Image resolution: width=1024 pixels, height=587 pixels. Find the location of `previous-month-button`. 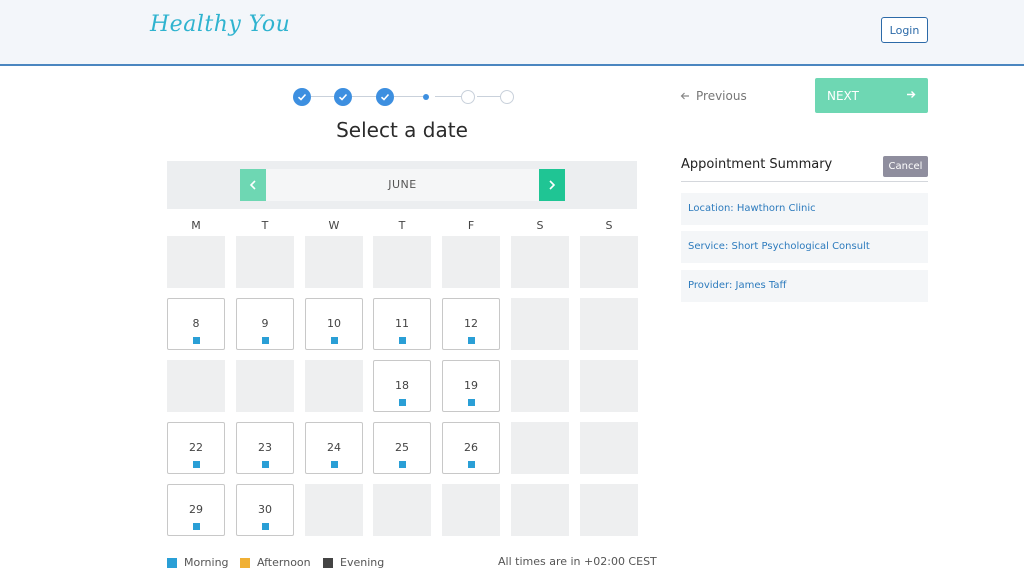

previous-month-button is located at coordinates (253, 185).